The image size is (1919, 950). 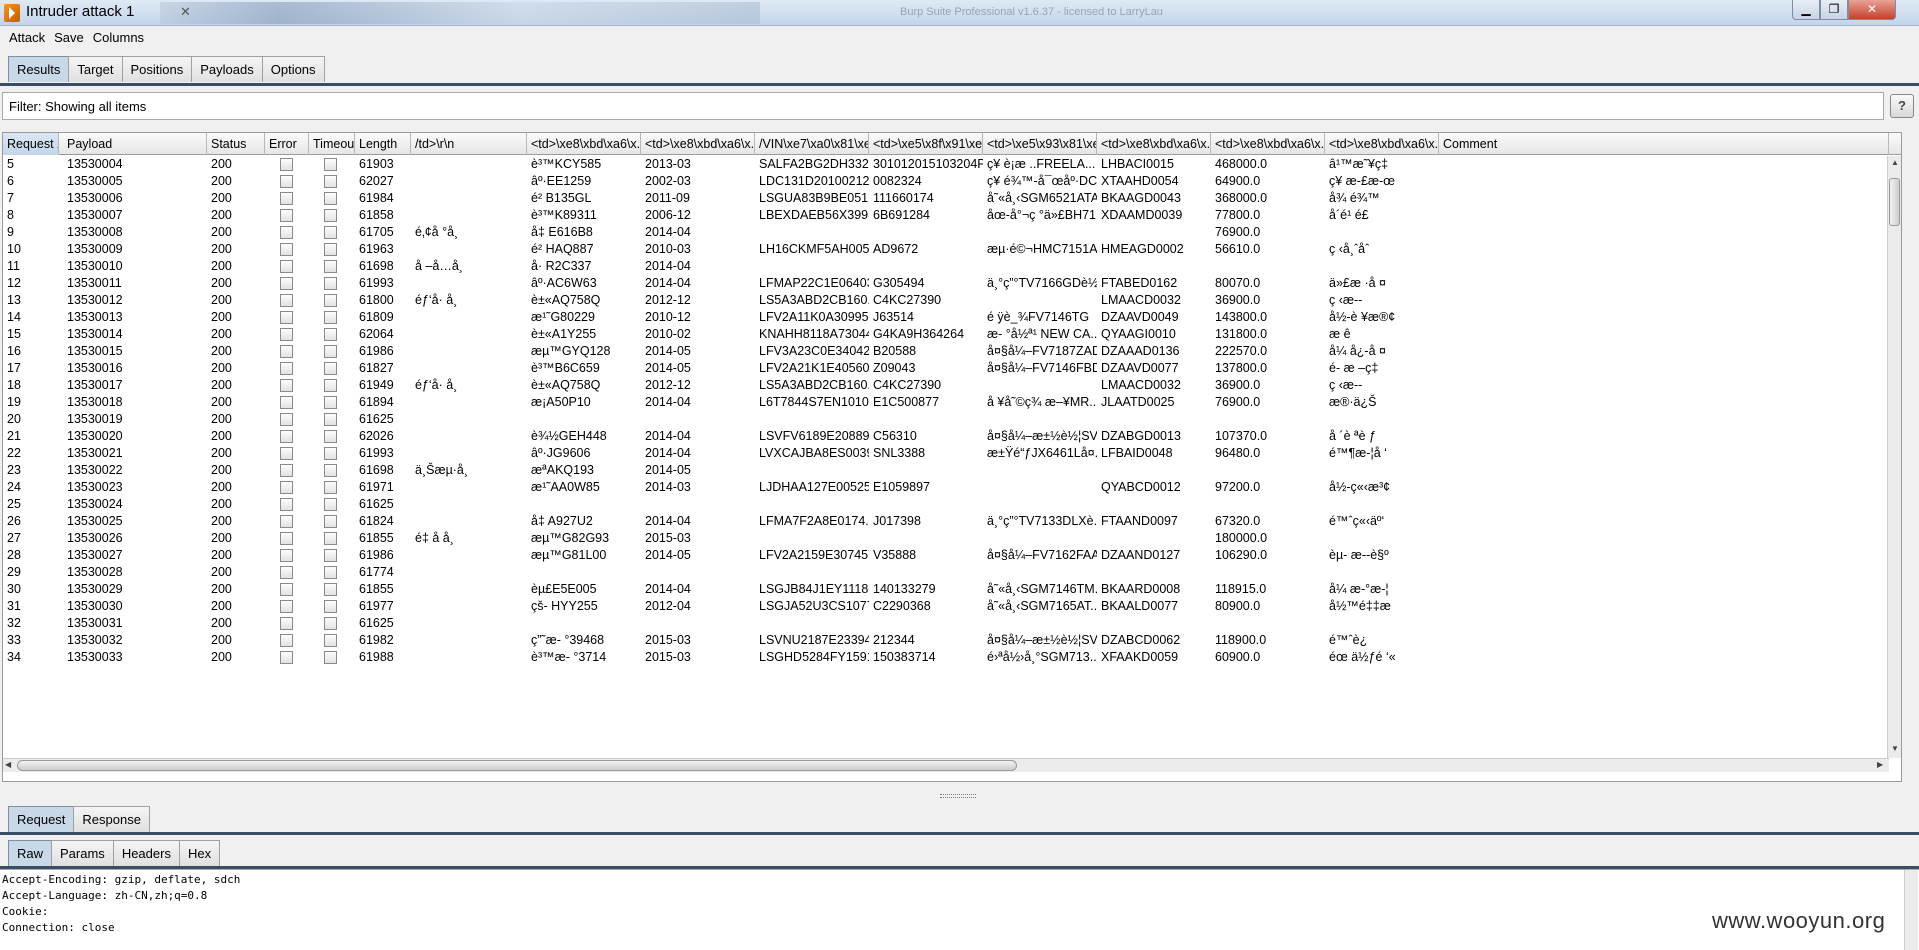 What do you see at coordinates (146, 853) in the screenshot?
I see `tab-headers: Headers` at bounding box center [146, 853].